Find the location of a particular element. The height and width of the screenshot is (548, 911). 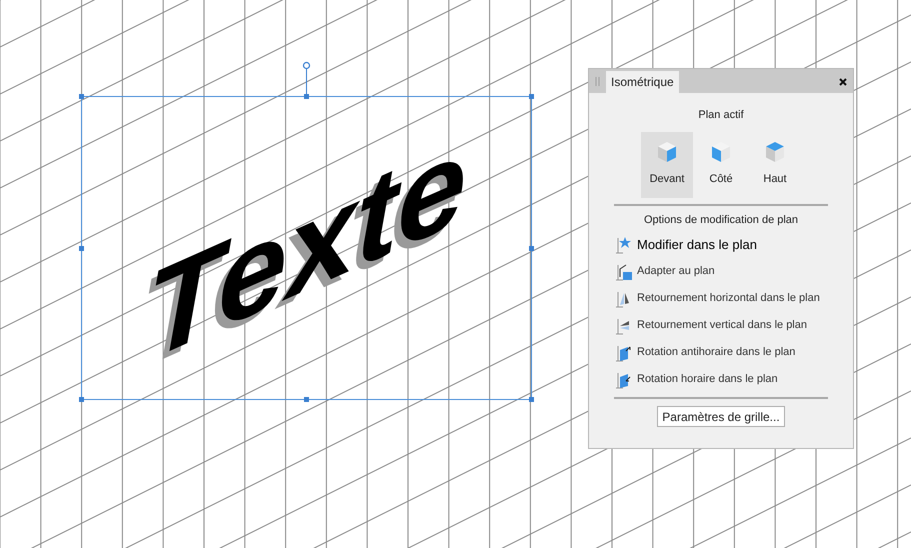

rotation-handle-icon is located at coordinates (306, 79).